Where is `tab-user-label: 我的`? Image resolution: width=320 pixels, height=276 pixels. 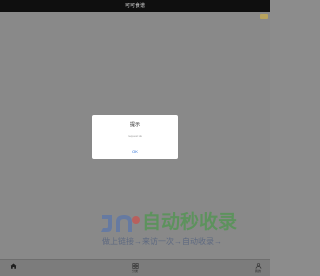 tab-user-label: 我的 is located at coordinates (257, 271).